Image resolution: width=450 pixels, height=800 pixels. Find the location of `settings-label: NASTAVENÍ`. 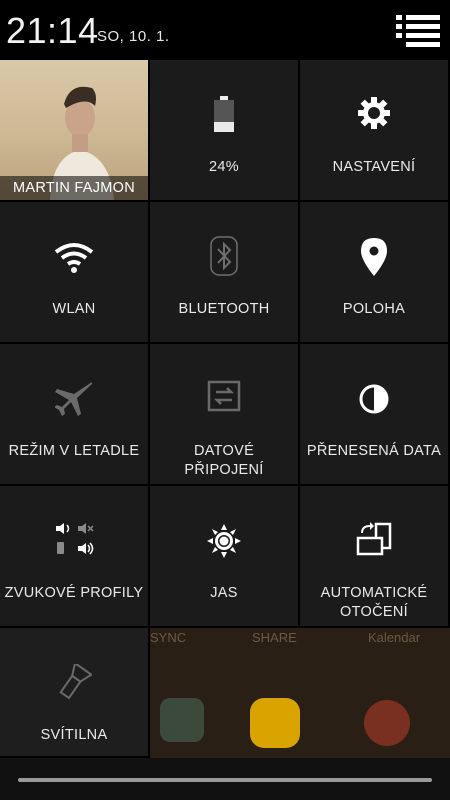

settings-label: NASTAVENÍ is located at coordinates (374, 167).